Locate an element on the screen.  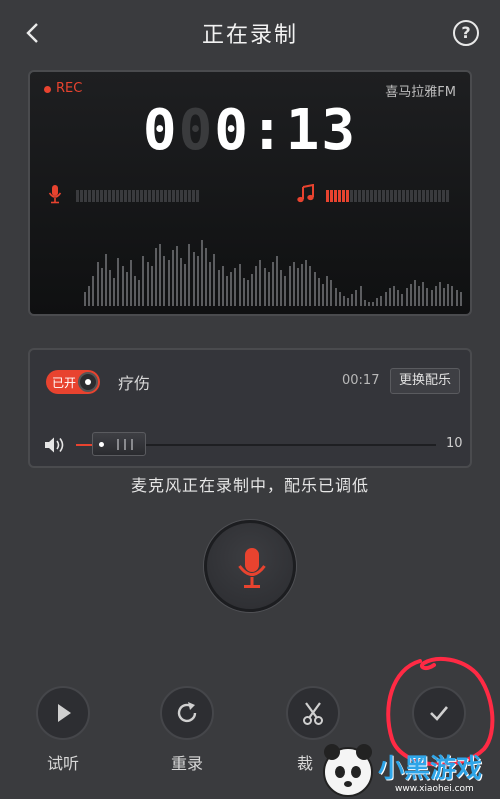
rerecord-button is located at coordinates (187, 713).